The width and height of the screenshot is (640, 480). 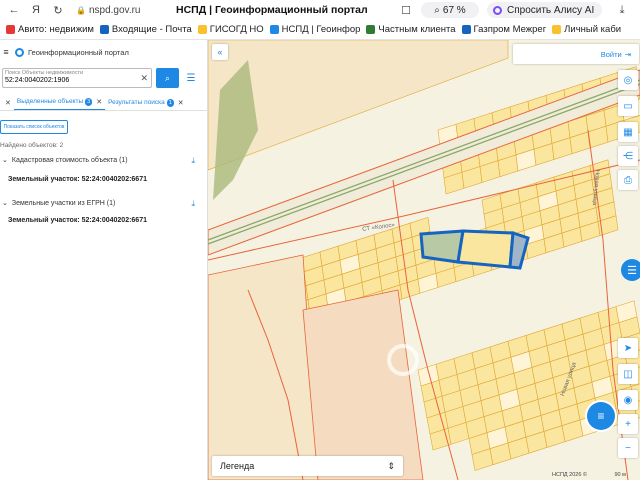 I want to click on chevron-updown-icon: ⇕, so click(x=391, y=465).